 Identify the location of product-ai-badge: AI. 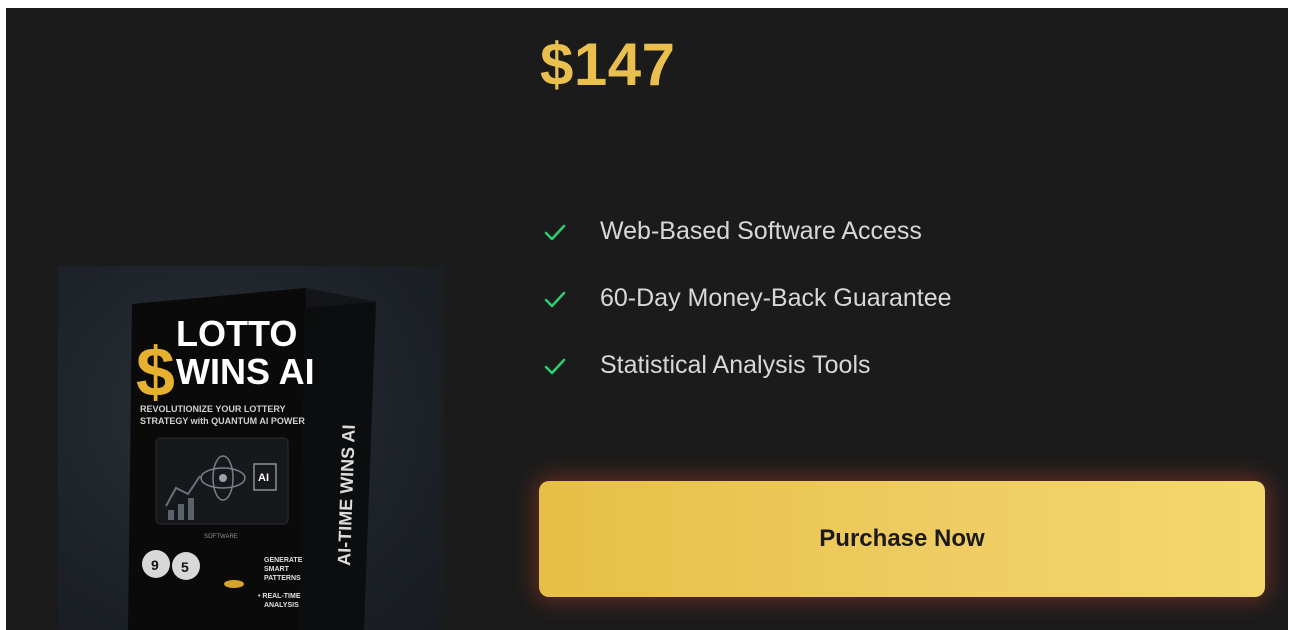
(263, 478).